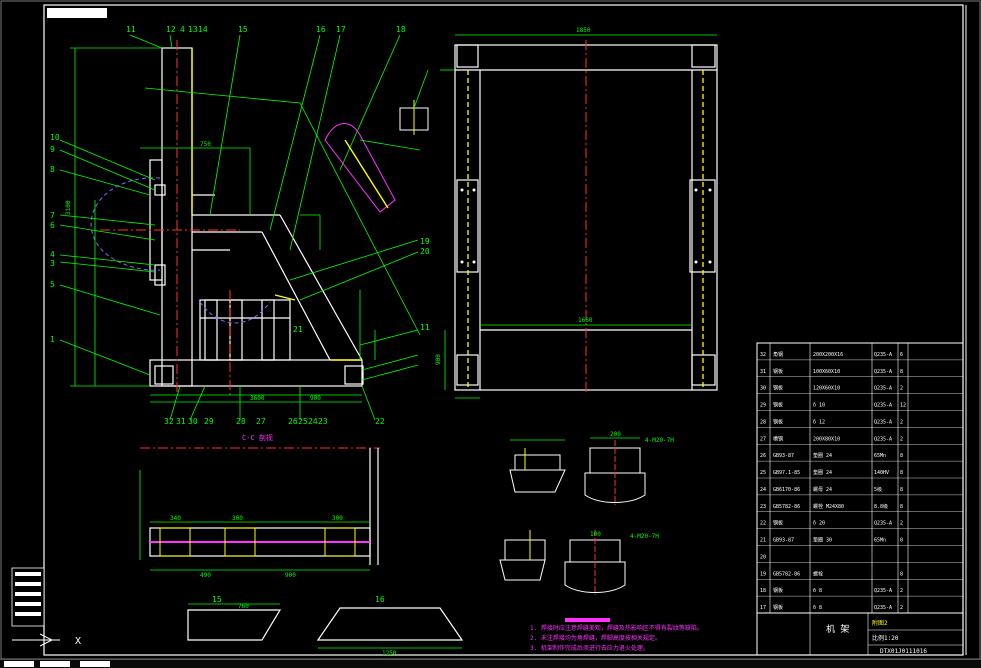  I want to click on note-1: 1. 焊接时应注意焊缝美观，焊缝及热影响区不得有裂纹等缺陷。, so click(616, 628).